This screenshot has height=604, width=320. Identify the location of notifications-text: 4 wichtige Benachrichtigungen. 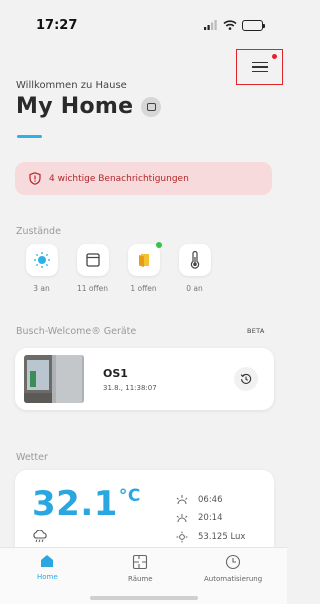
(119, 178).